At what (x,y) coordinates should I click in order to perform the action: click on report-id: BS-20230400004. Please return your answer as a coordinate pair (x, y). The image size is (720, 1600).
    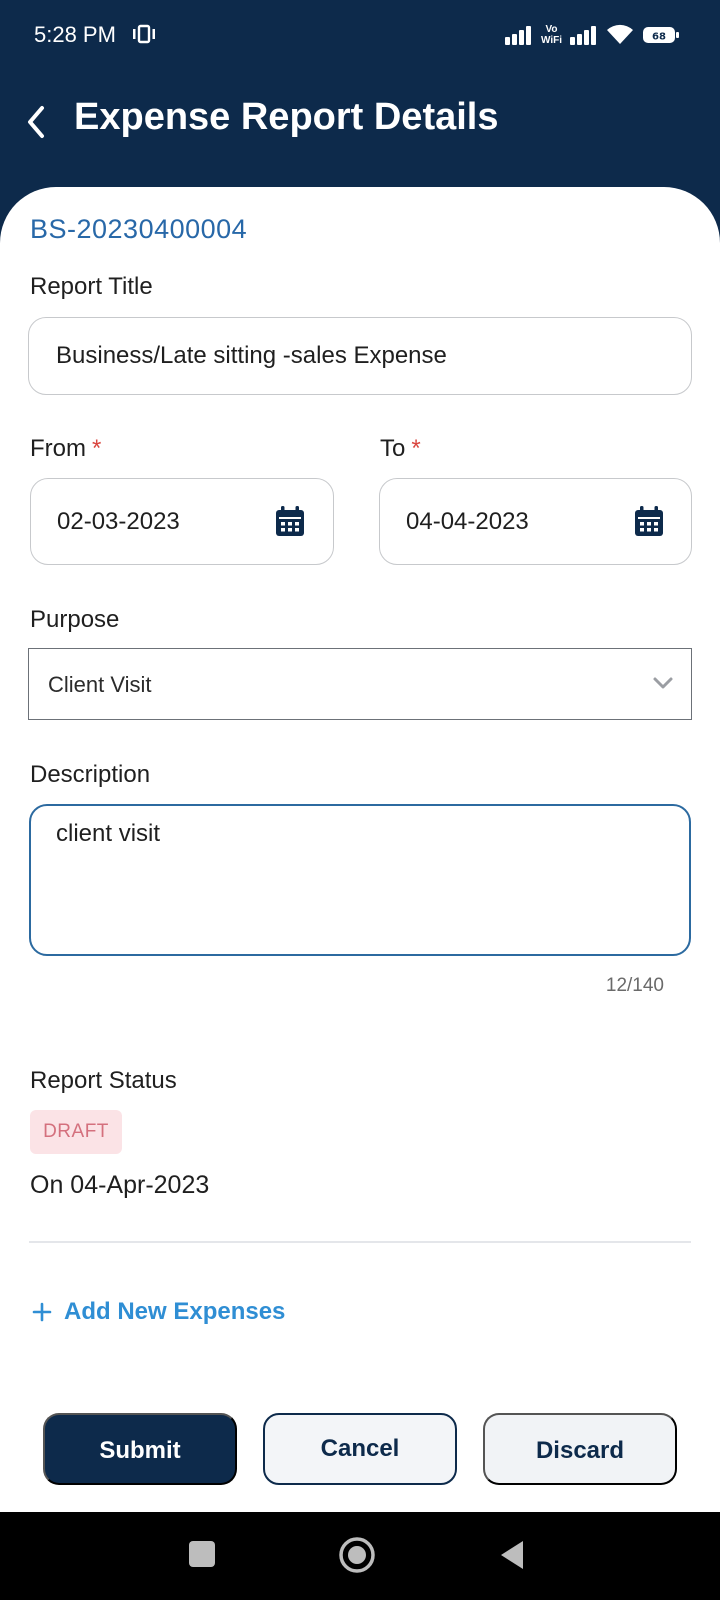
    Looking at the image, I should click on (139, 229).